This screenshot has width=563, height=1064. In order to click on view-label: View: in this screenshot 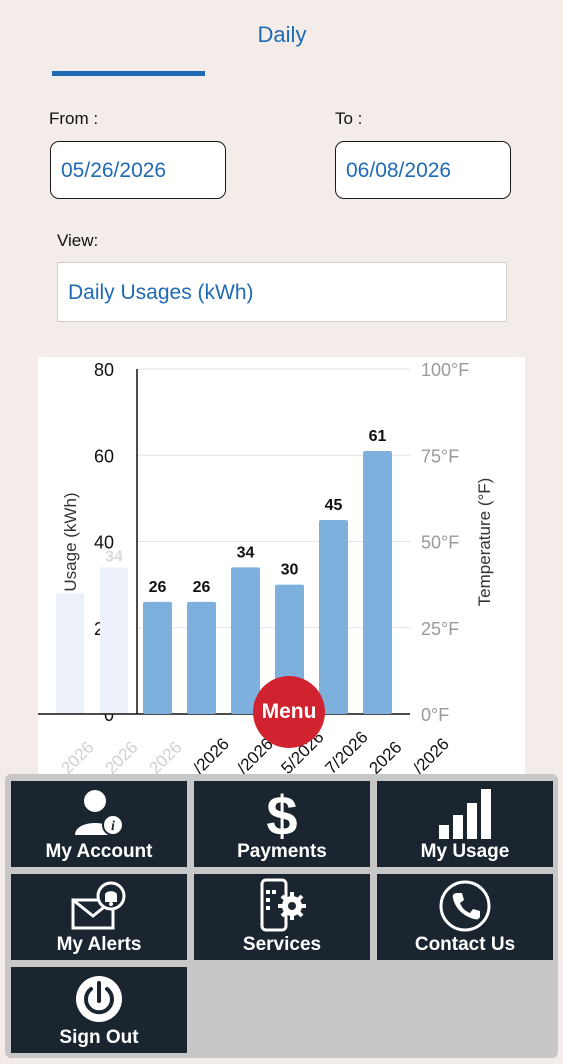, I will do `click(78, 240)`.